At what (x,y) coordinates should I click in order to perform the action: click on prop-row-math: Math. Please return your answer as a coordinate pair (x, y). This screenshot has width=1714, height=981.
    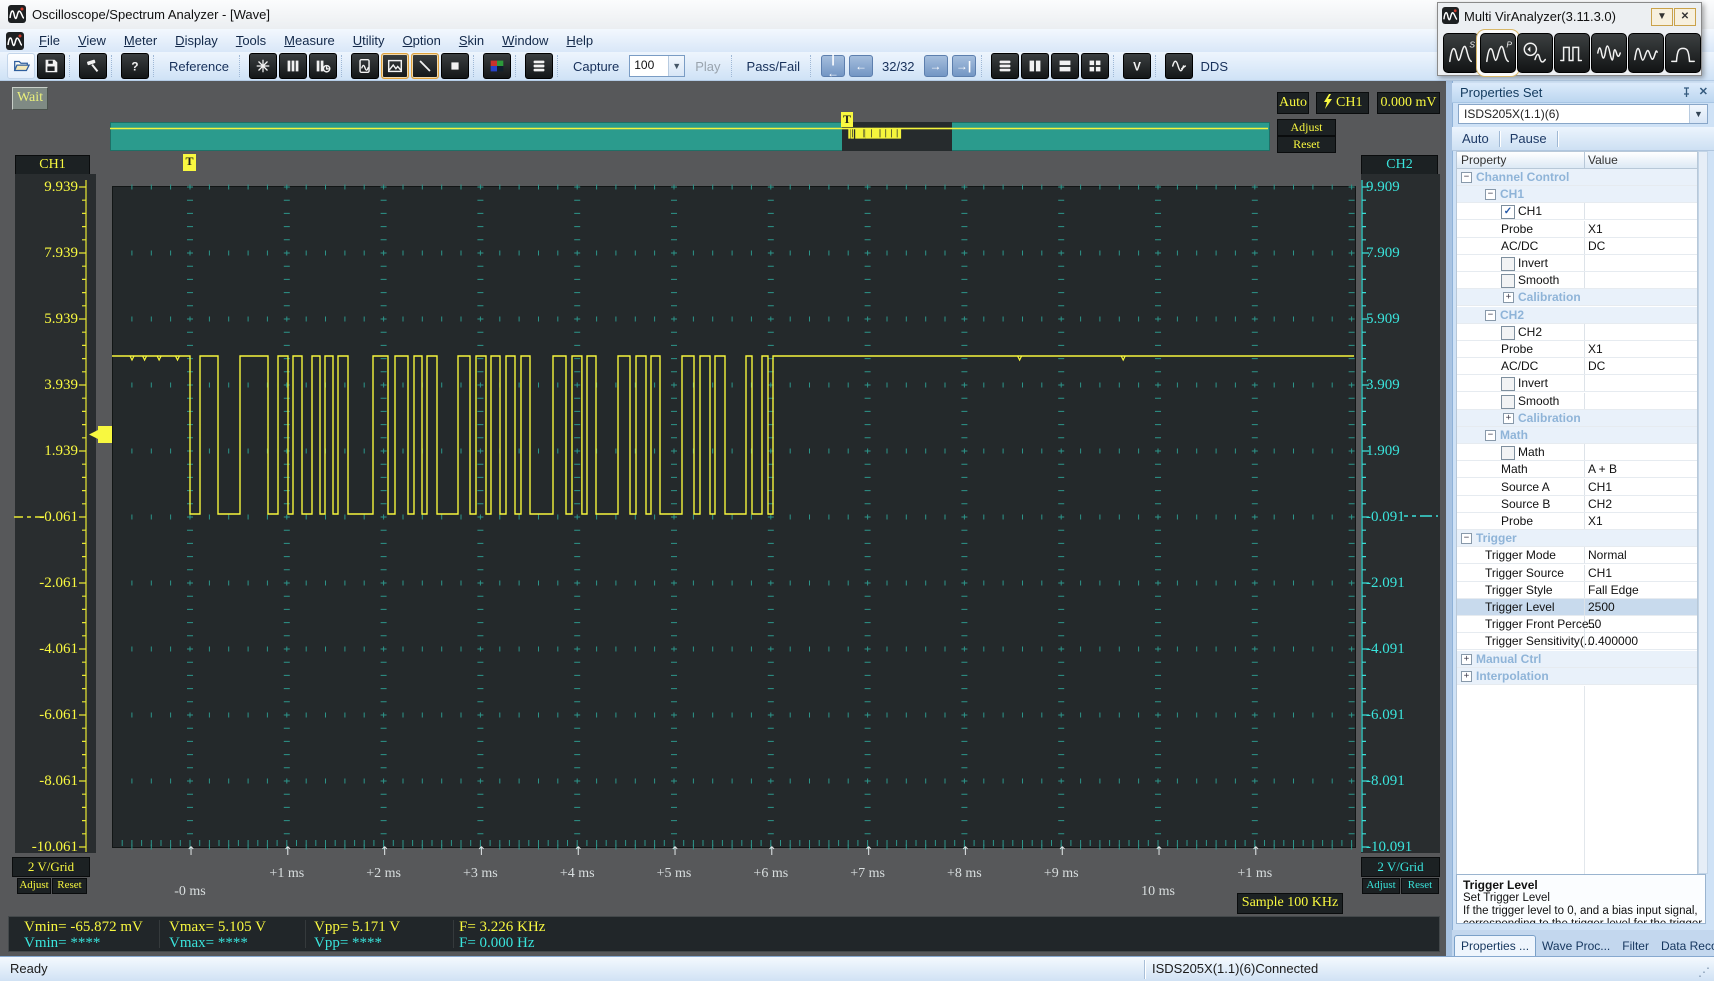
    Looking at the image, I should click on (1577, 453).